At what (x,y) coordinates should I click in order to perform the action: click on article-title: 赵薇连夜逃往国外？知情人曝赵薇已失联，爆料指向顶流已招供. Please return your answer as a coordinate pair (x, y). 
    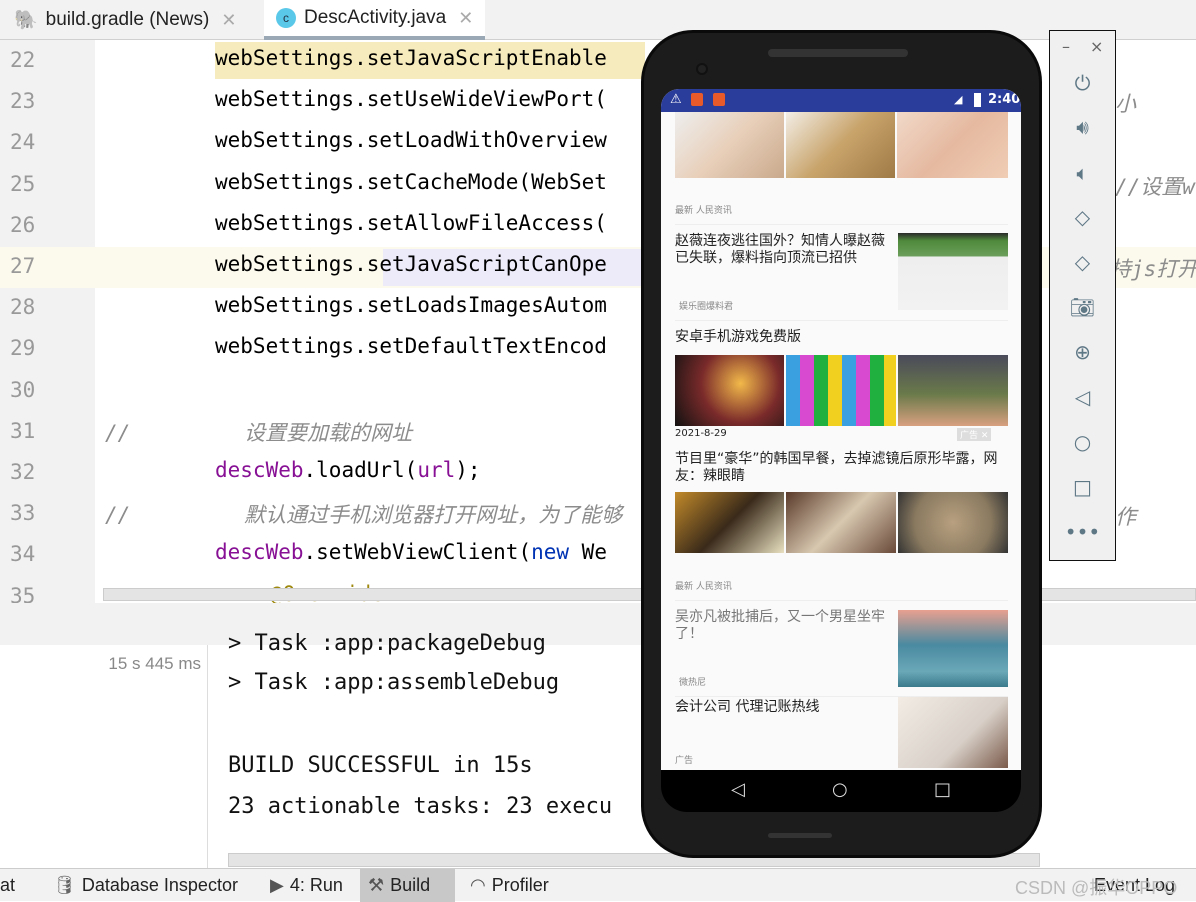
    Looking at the image, I should click on (784, 250).